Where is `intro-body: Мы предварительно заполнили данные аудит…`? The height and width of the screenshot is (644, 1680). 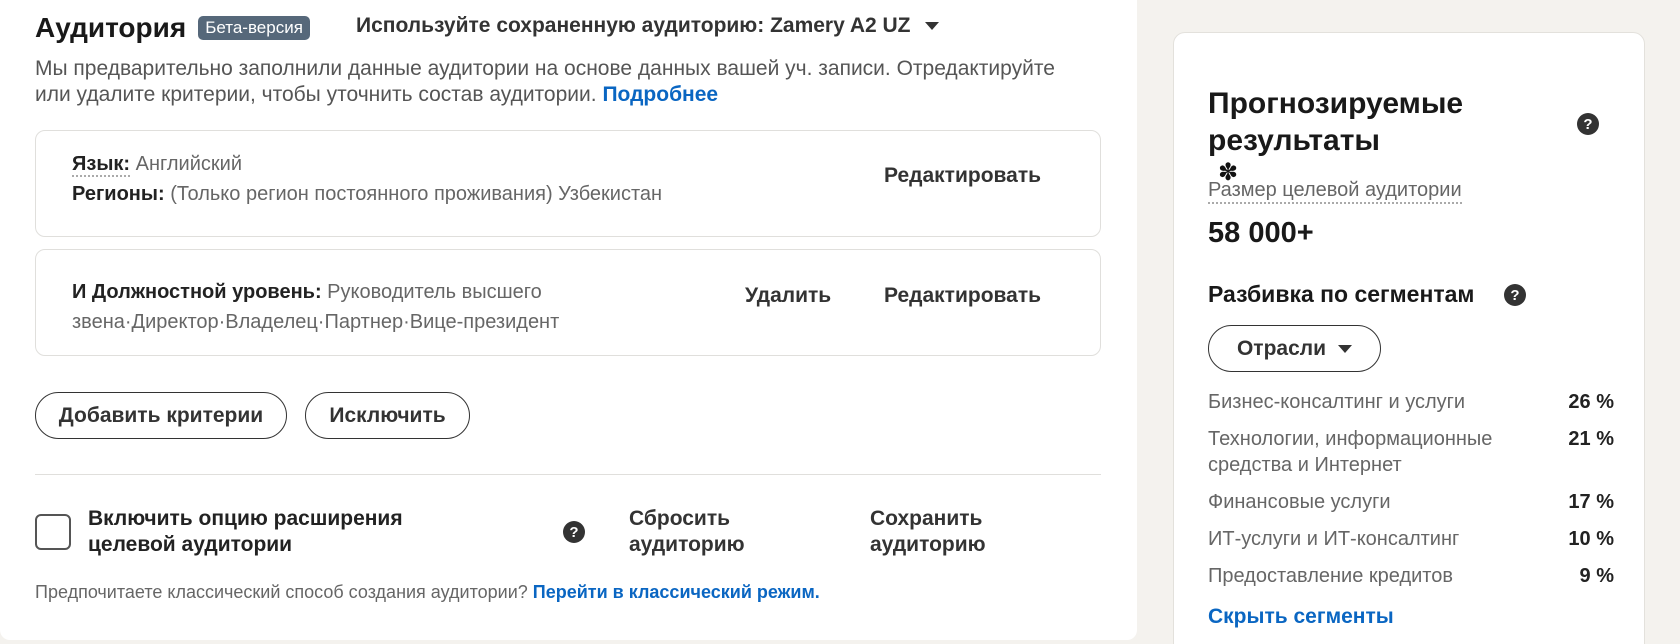 intro-body: Мы предварительно заполнили данные аудит… is located at coordinates (545, 81).